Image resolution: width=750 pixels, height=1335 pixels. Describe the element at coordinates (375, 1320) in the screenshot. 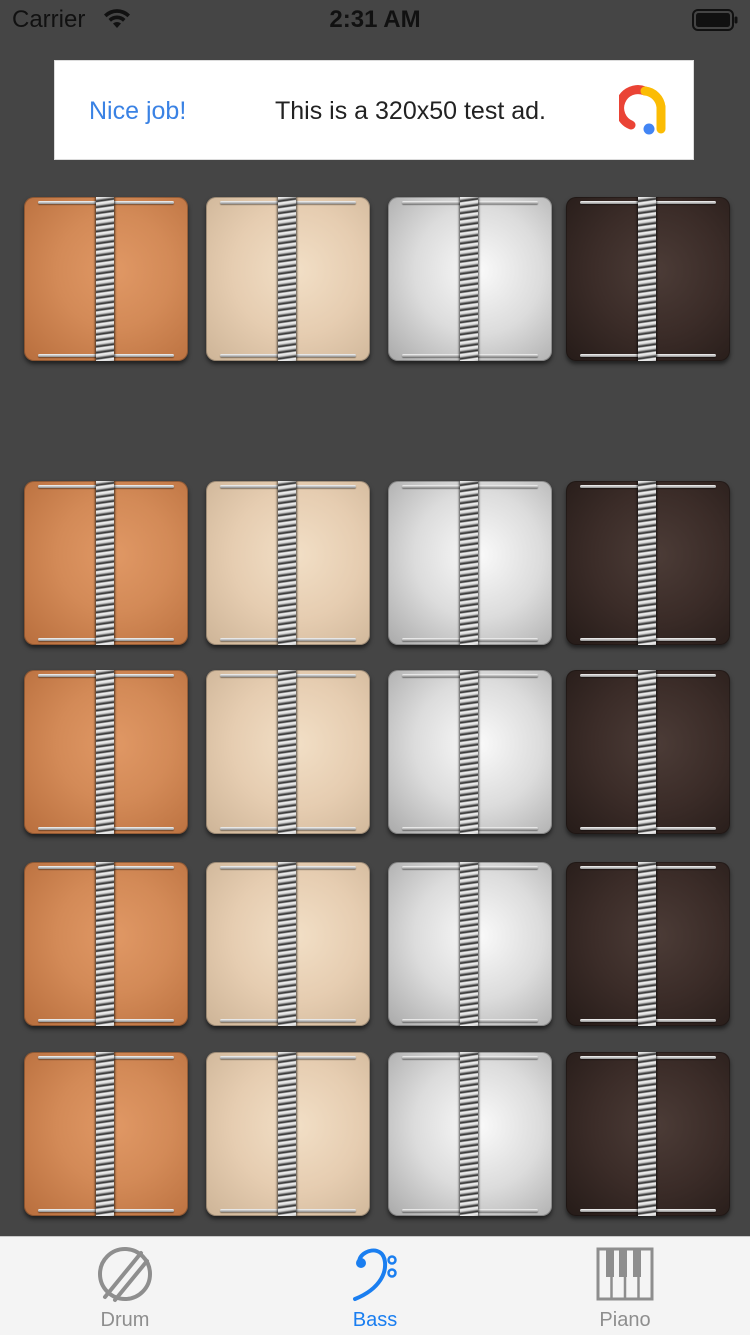

I see `tab-bass-label: Bass` at that location.